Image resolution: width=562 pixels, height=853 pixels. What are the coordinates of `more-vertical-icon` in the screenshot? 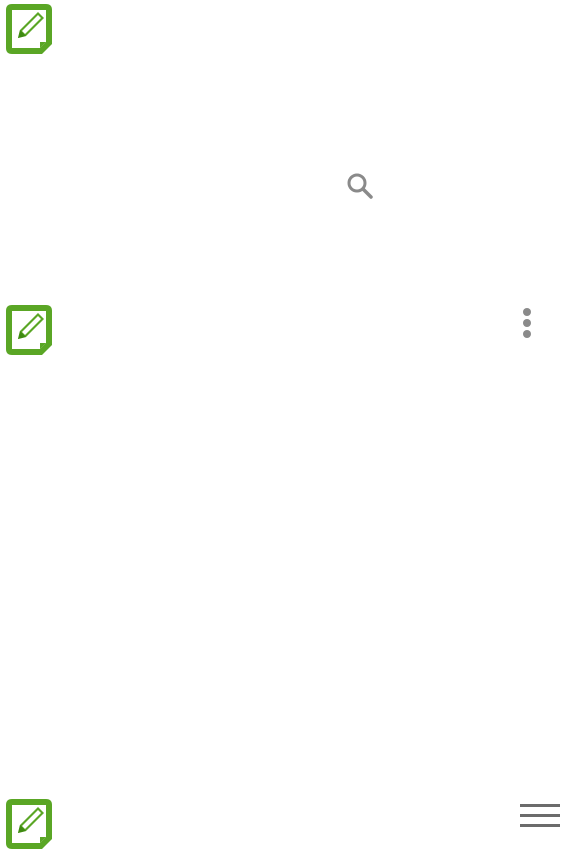 It's located at (527, 324).